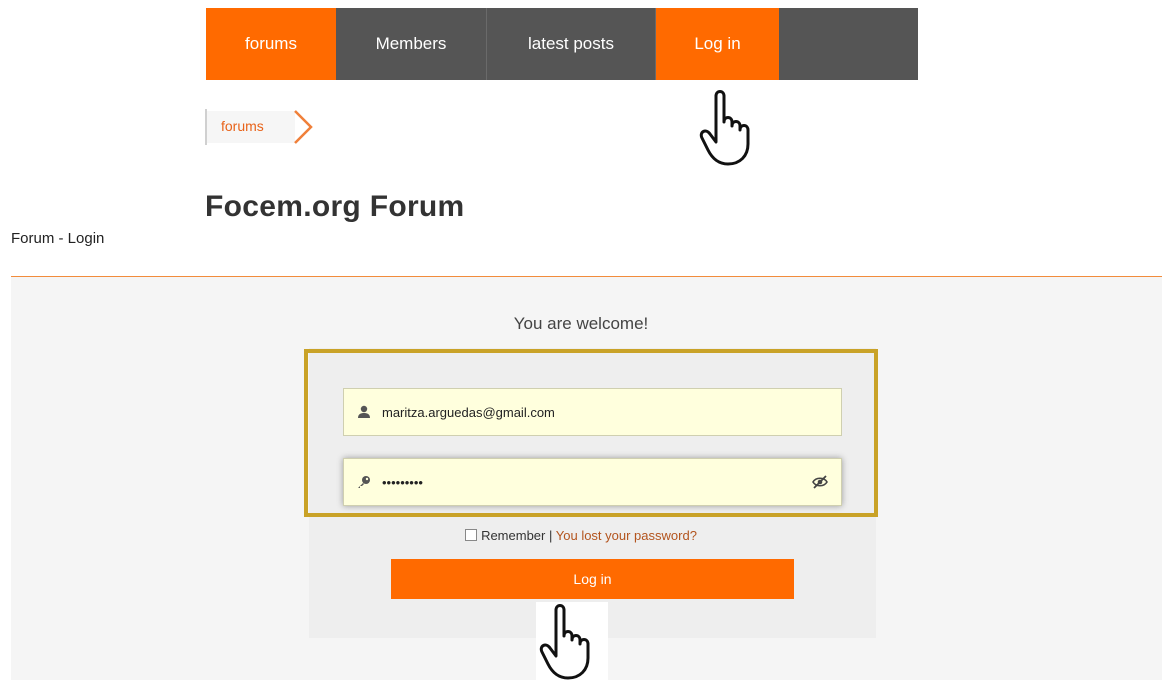 The height and width of the screenshot is (685, 1162). Describe the element at coordinates (717, 44) in the screenshot. I see `nav-item-log-in: Log in` at that location.